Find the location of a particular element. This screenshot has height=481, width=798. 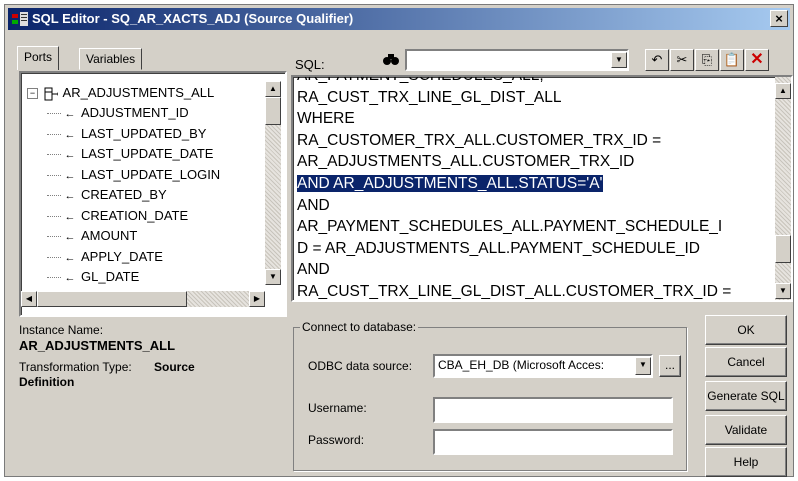

tree-scroll-down-icon: ▼ is located at coordinates (273, 277).